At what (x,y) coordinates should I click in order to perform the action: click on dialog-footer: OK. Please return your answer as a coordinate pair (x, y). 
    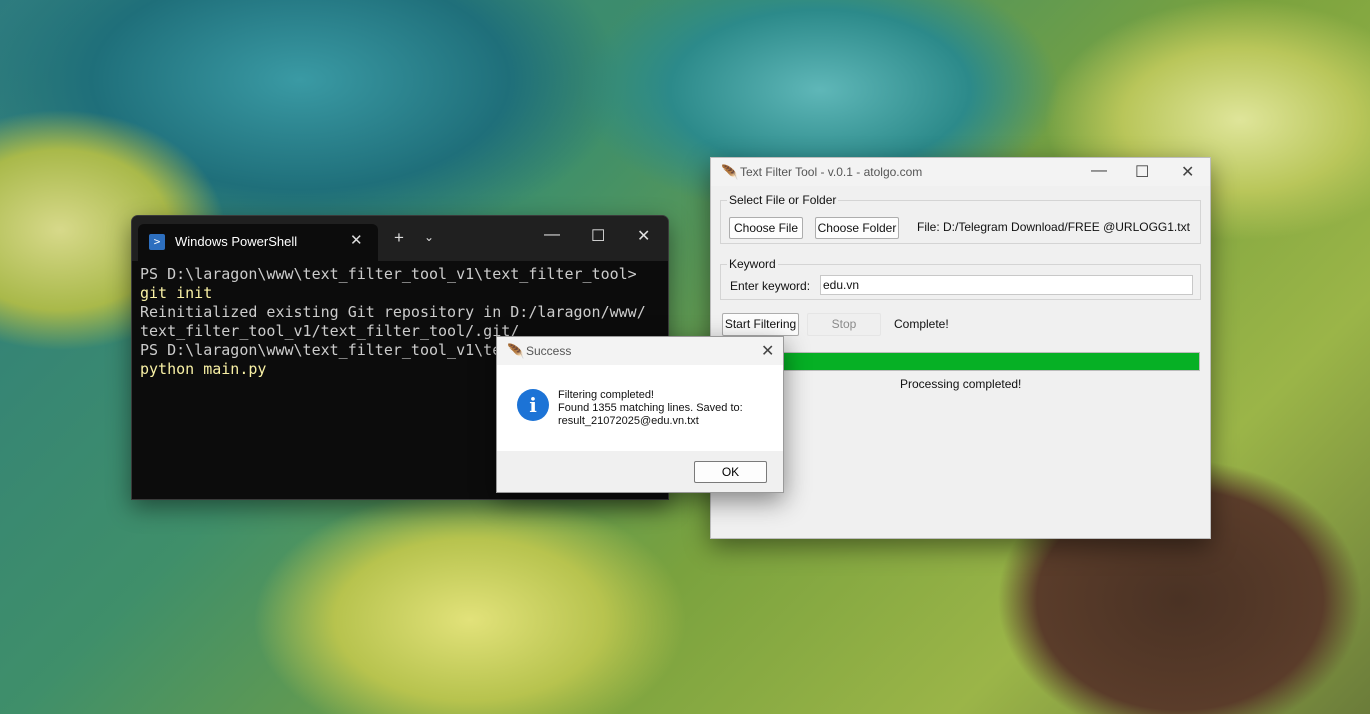
    Looking at the image, I should click on (640, 471).